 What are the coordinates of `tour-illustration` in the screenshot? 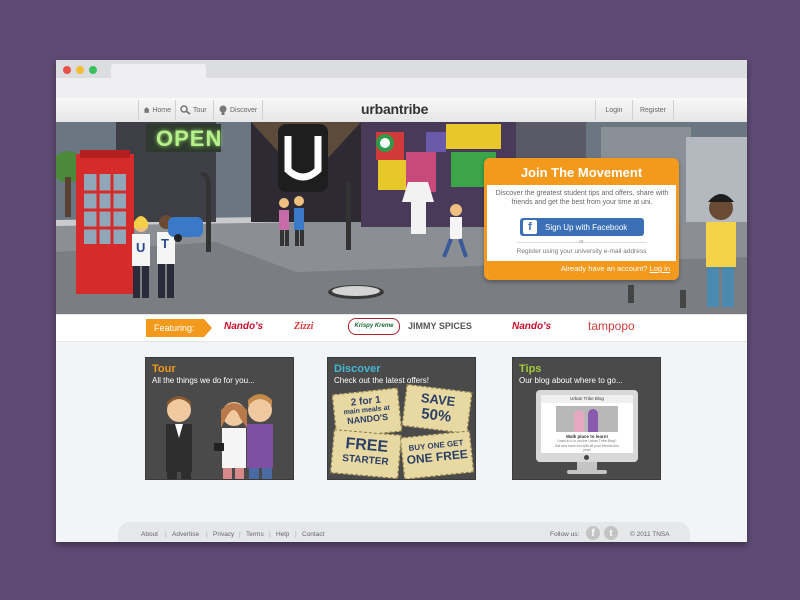 It's located at (219, 436).